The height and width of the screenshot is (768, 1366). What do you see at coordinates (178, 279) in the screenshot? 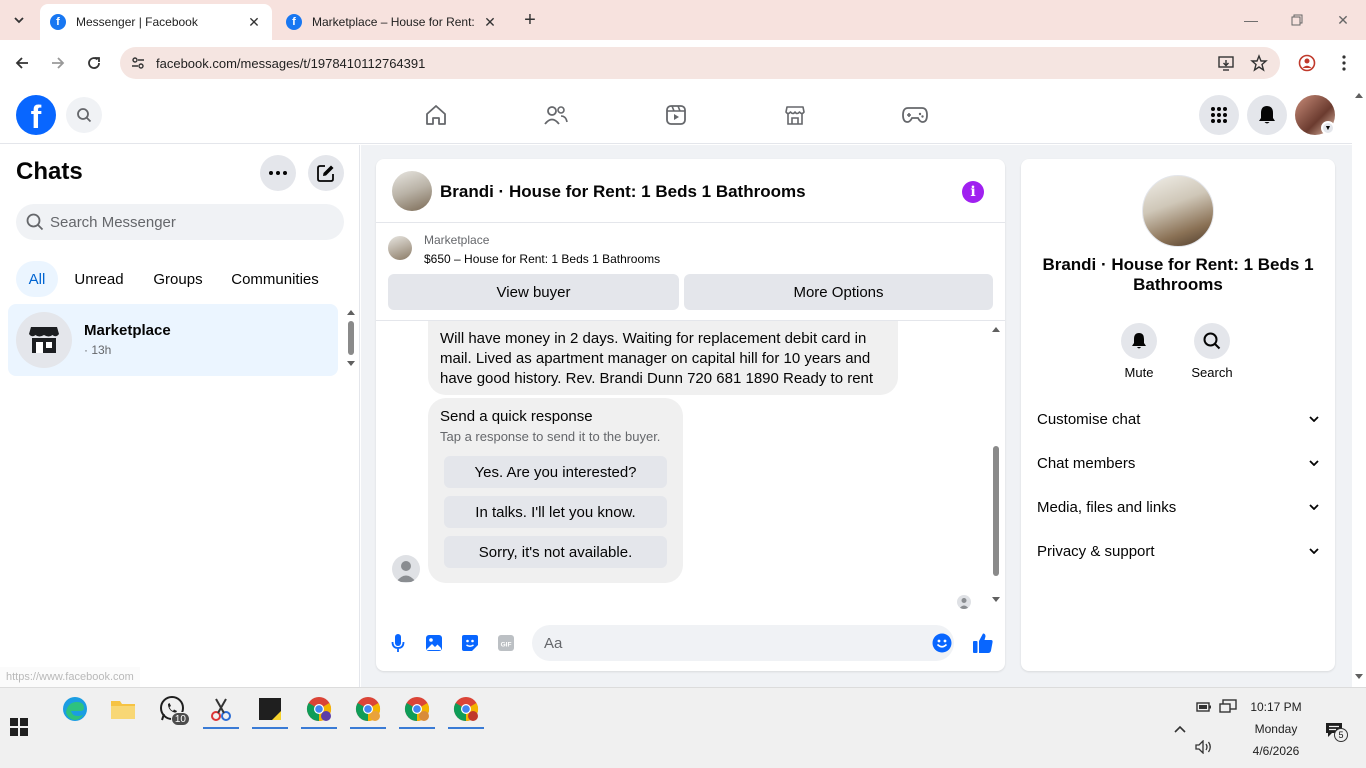
I see `filter-groups: Groups` at bounding box center [178, 279].